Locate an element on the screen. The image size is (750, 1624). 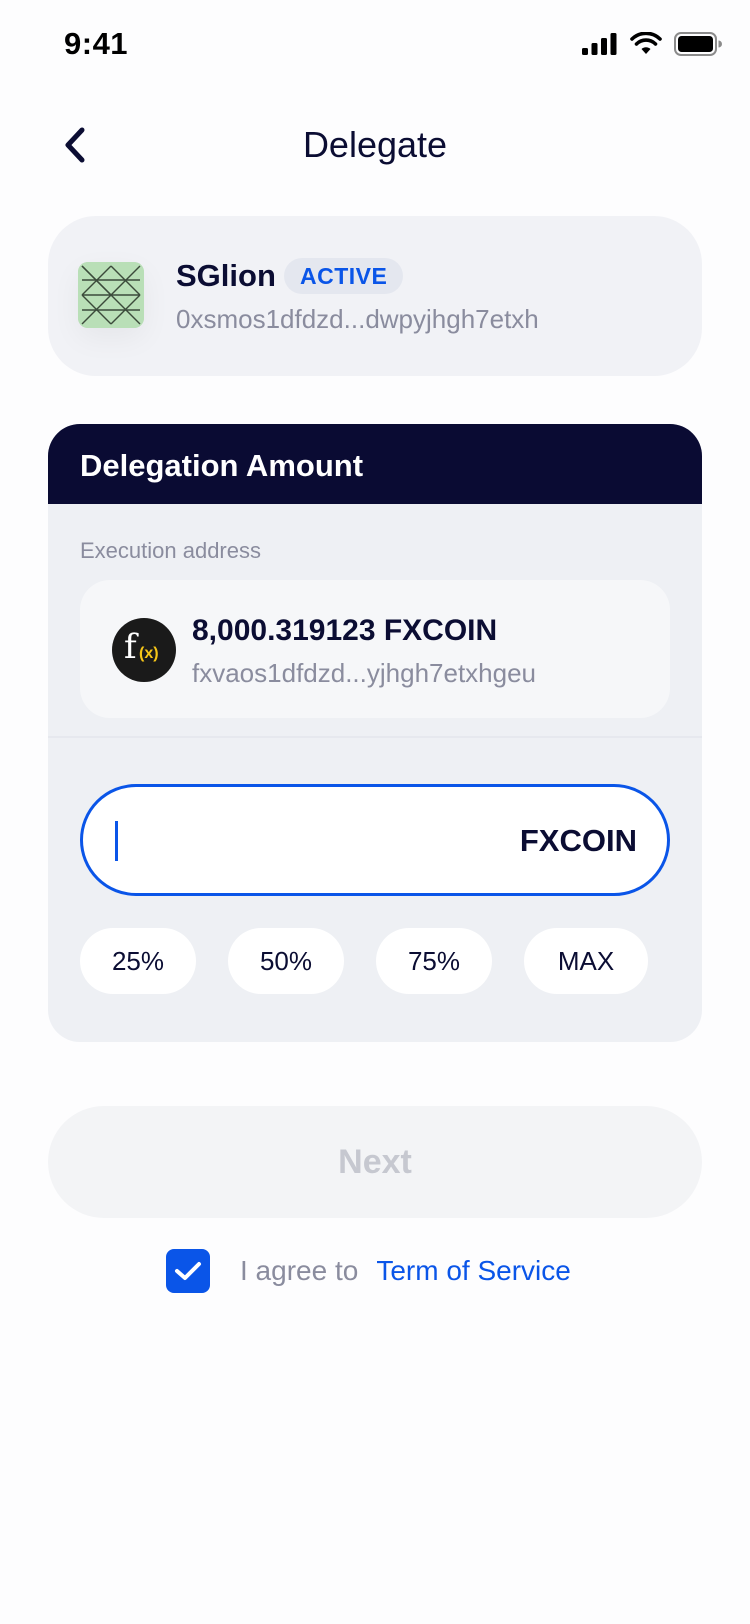
validator-logo-icon is located at coordinates (111, 295).